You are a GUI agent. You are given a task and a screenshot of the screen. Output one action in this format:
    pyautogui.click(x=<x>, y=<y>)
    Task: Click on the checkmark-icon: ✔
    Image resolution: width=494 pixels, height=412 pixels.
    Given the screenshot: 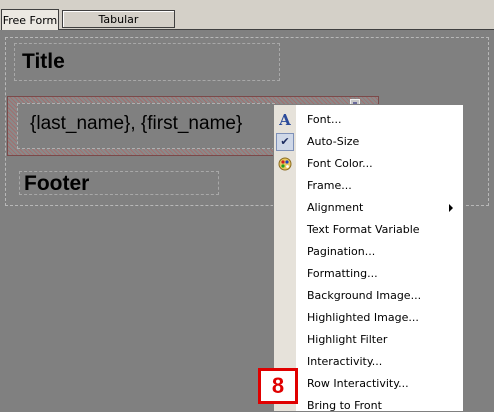 What is the action you would take?
    pyautogui.click(x=285, y=142)
    